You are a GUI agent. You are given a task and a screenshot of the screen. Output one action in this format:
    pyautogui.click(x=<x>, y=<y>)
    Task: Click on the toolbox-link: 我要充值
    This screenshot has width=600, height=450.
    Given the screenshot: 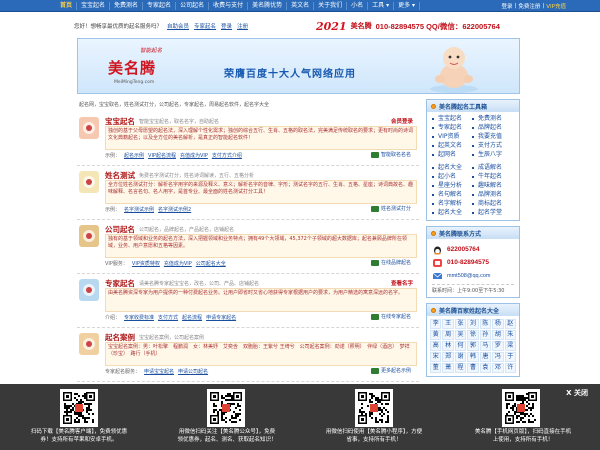 What is the action you would take?
    pyautogui.click(x=493, y=137)
    